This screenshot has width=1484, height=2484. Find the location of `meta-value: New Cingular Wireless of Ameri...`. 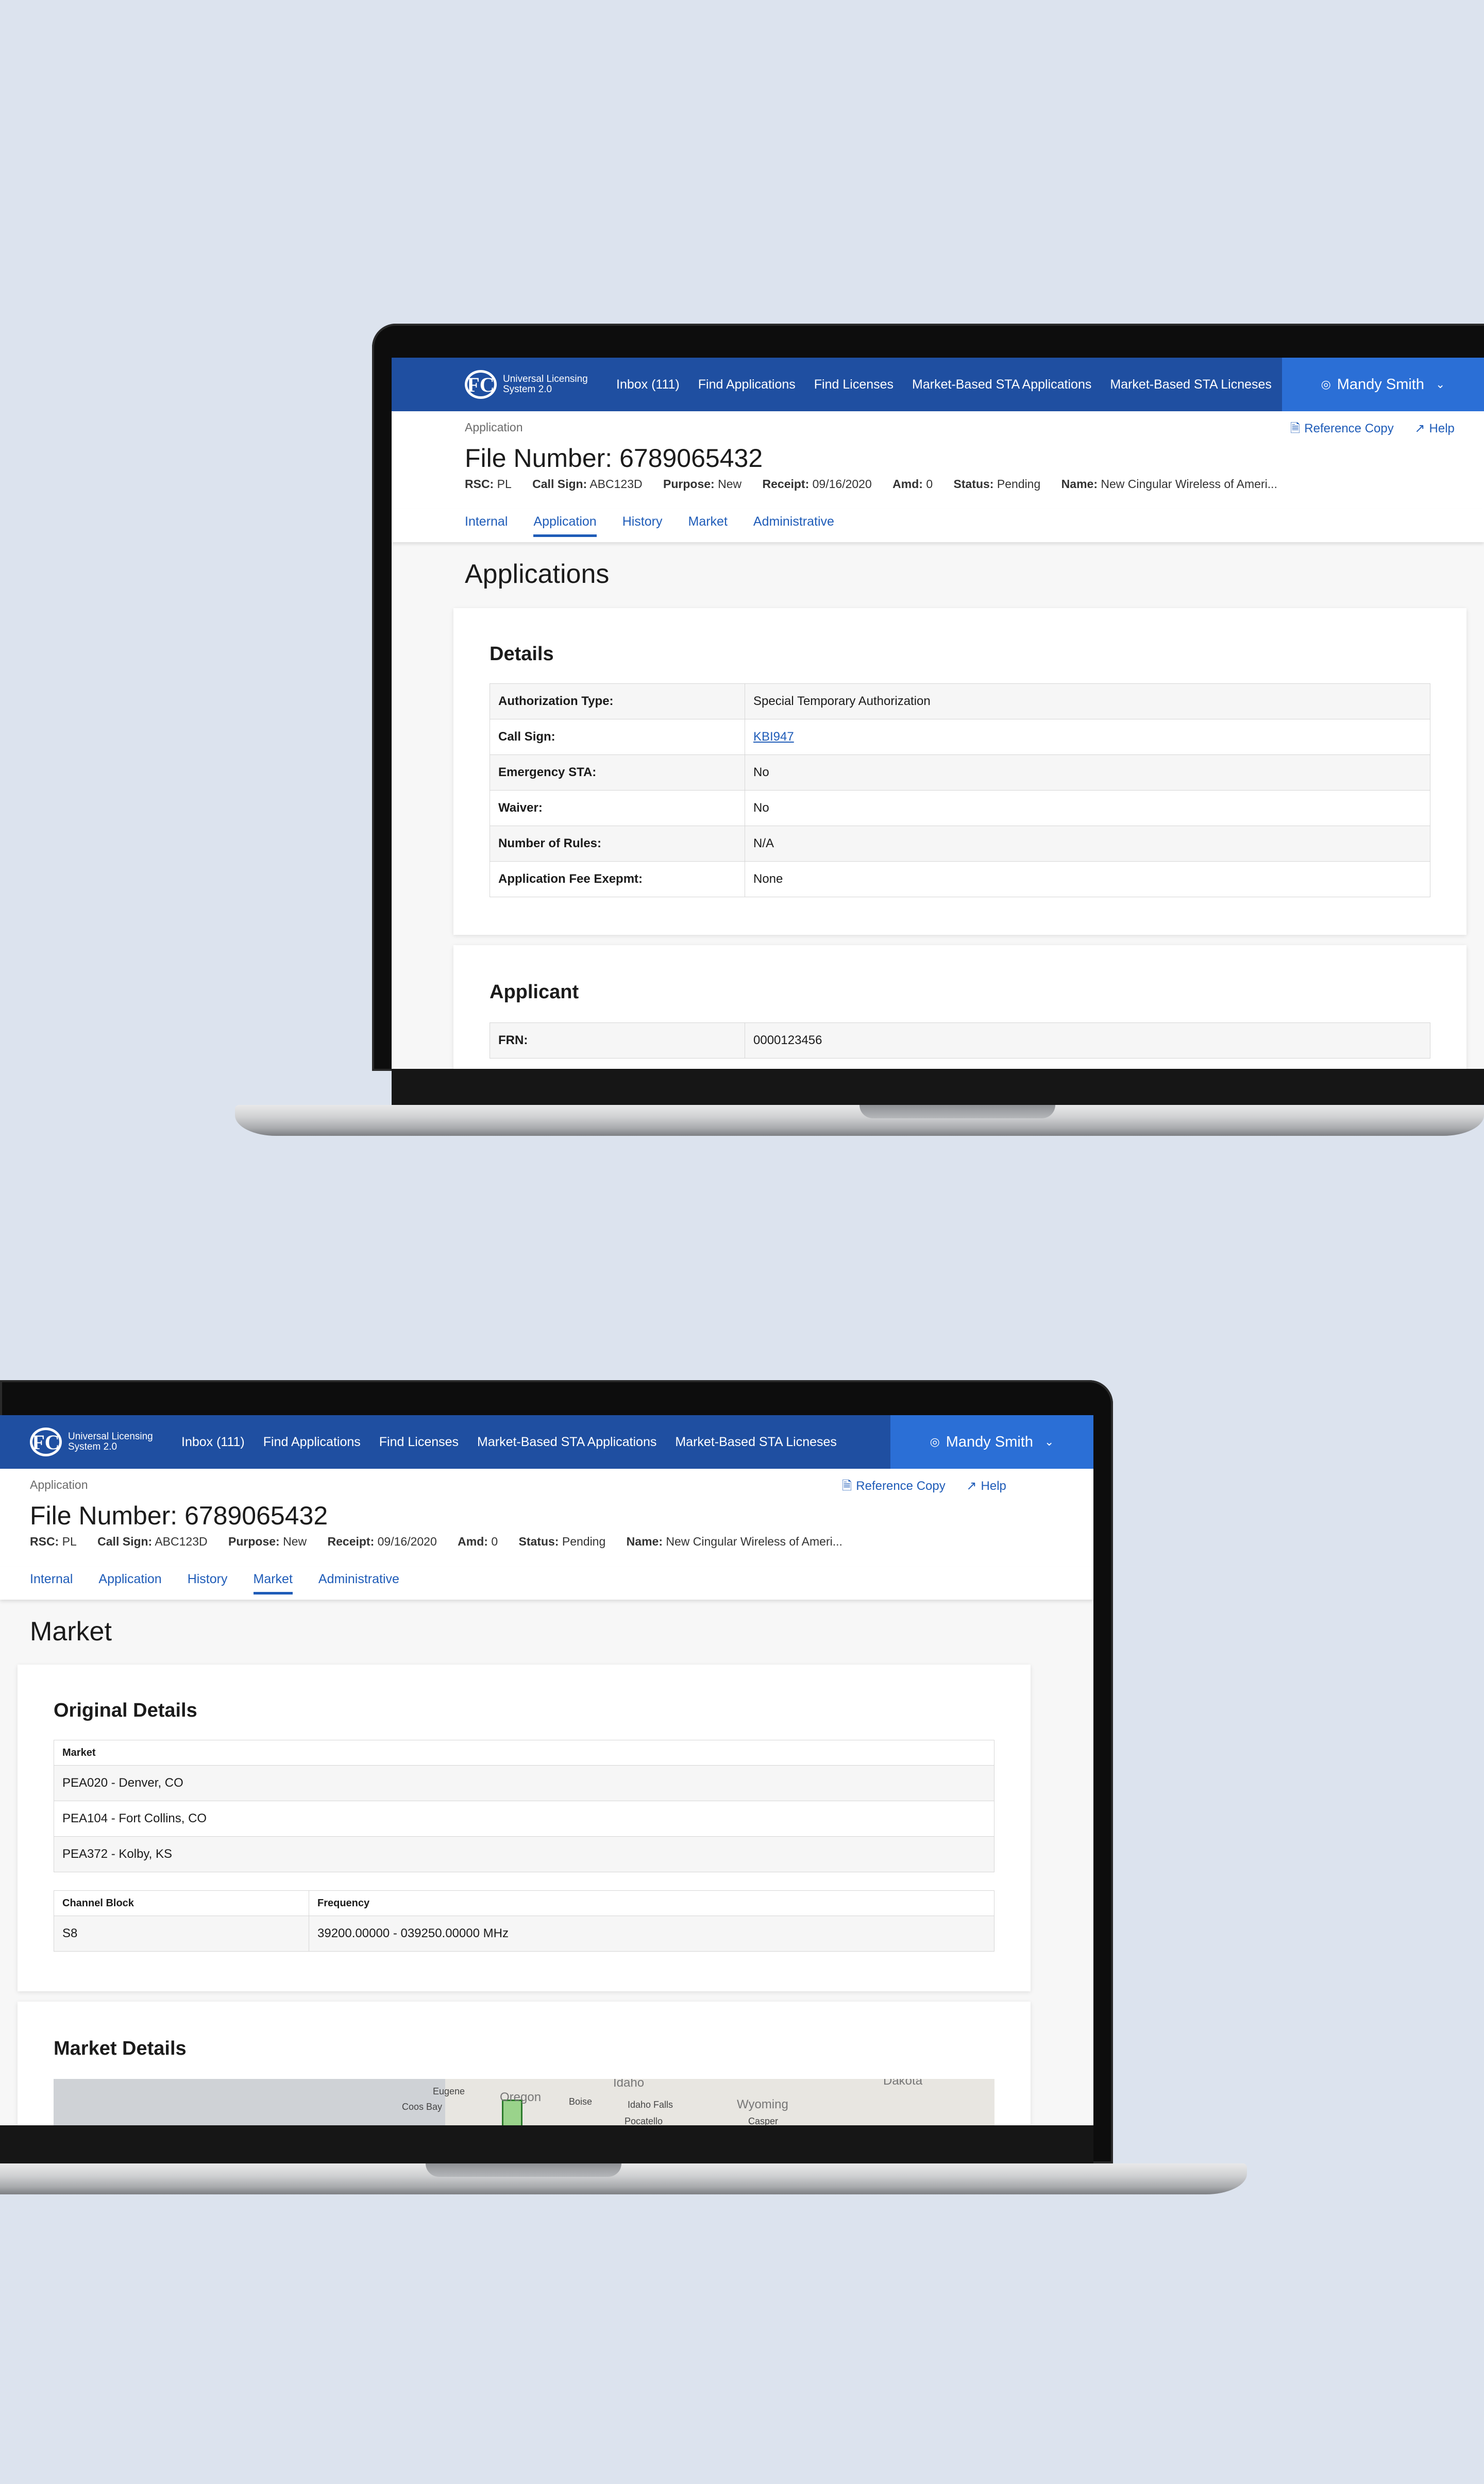

meta-value: New Cingular Wireless of Ameri... is located at coordinates (754, 1541).